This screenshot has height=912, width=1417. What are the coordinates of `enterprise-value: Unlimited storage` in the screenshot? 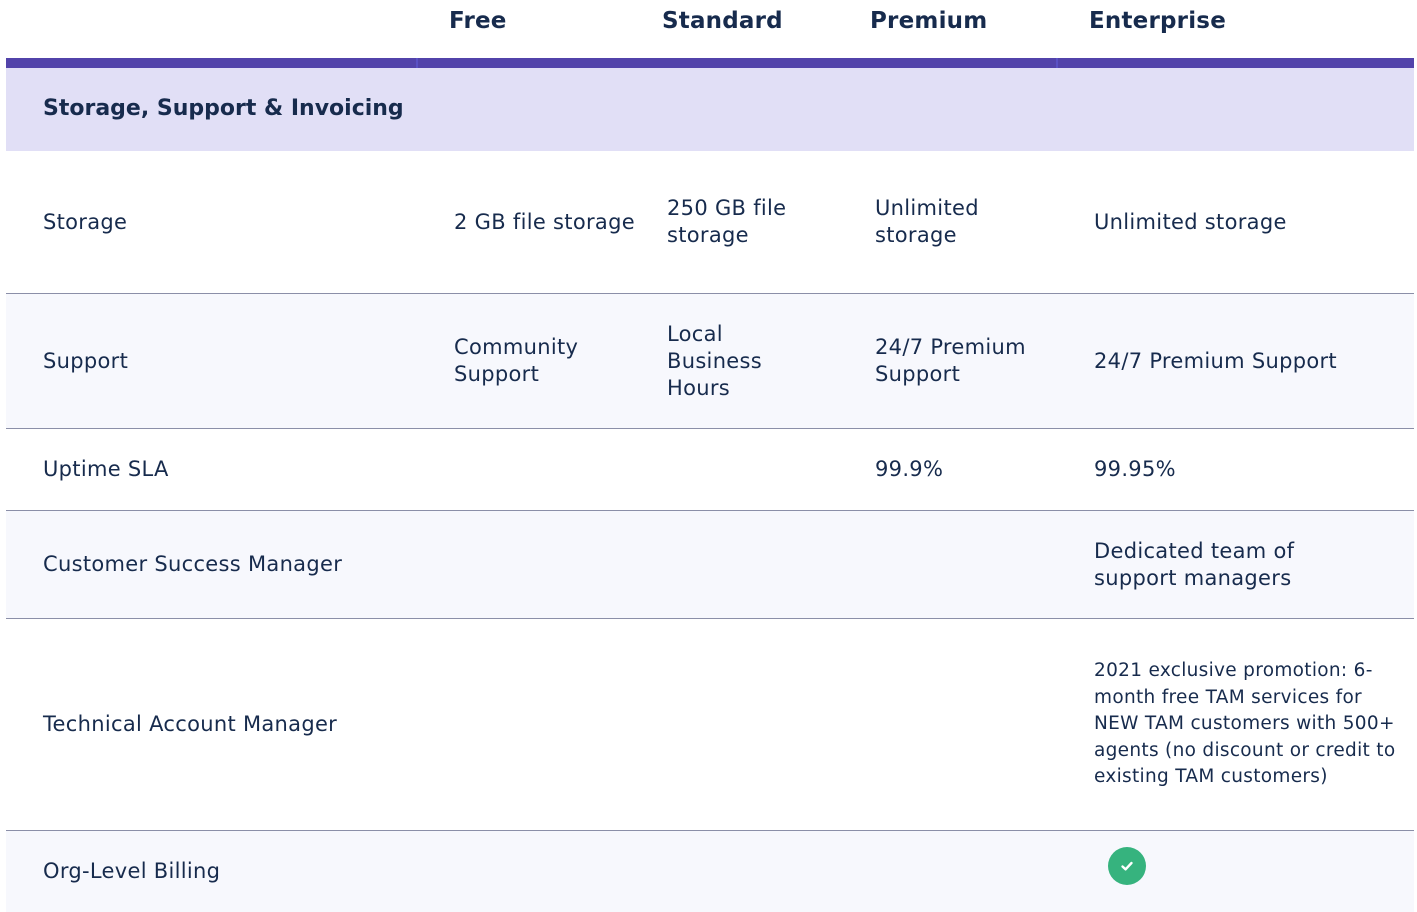 It's located at (1249, 222).